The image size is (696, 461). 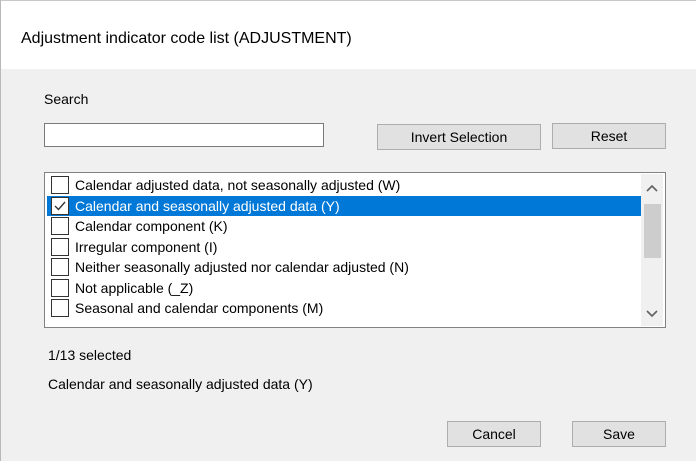 I want to click on list-item: Not applicable (_Z), so click(x=344, y=288).